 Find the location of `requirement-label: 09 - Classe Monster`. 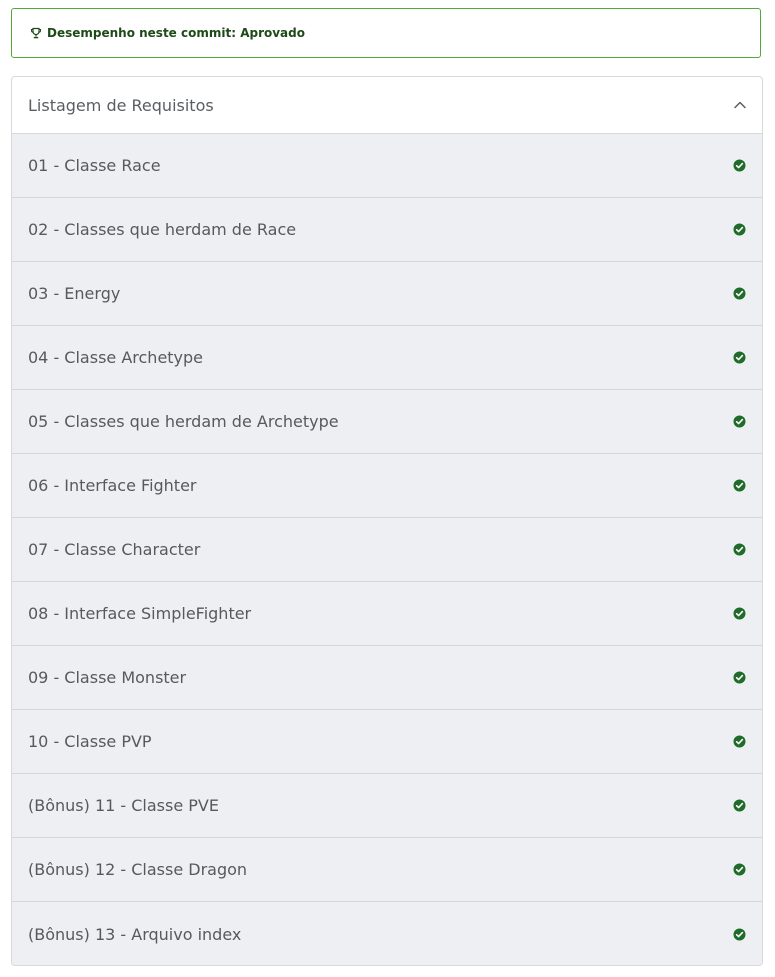

requirement-label: 09 - Classe Monster is located at coordinates (107, 677).